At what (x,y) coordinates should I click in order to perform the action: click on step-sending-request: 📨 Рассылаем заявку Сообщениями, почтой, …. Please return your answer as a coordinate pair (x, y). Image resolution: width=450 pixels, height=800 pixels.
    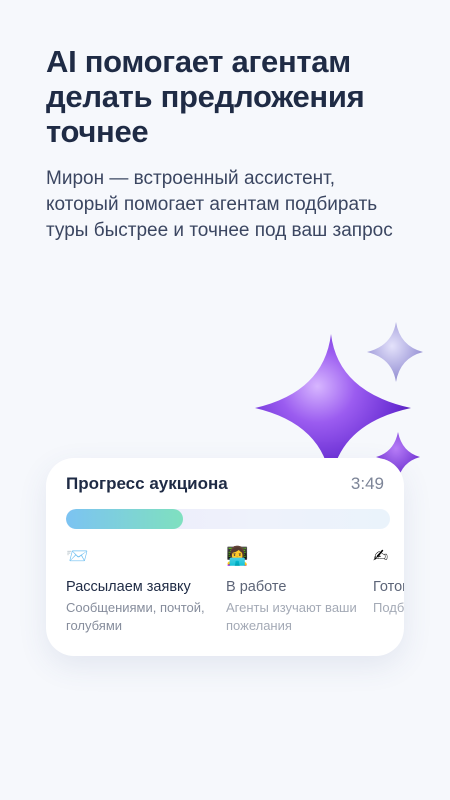
    Looking at the image, I should click on (141, 590).